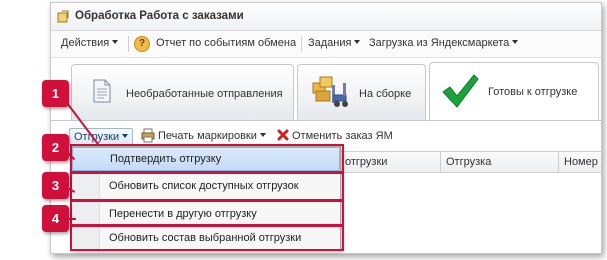 Image resolution: width=607 pixels, height=260 pixels. I want to click on menu-tasks-label: Задания, so click(330, 43).